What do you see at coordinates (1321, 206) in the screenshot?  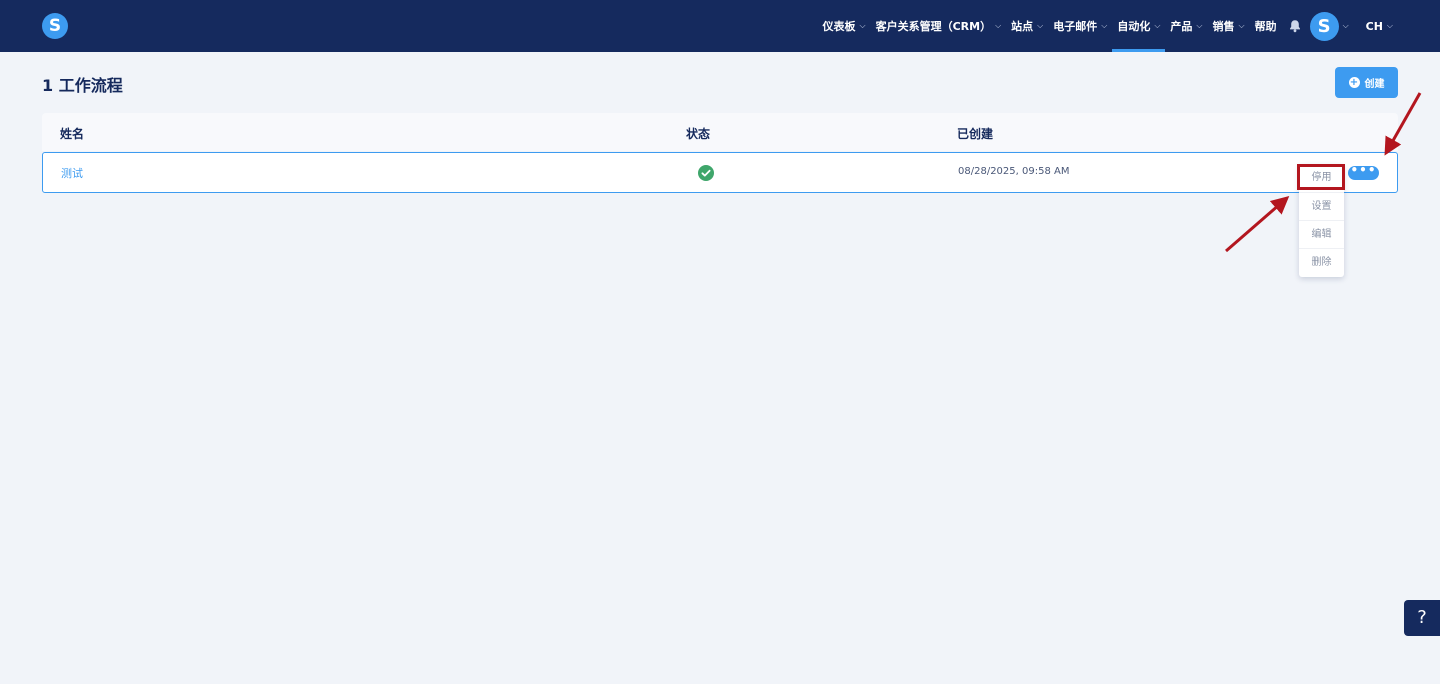 I see `menu-item-settings: 设置` at bounding box center [1321, 206].